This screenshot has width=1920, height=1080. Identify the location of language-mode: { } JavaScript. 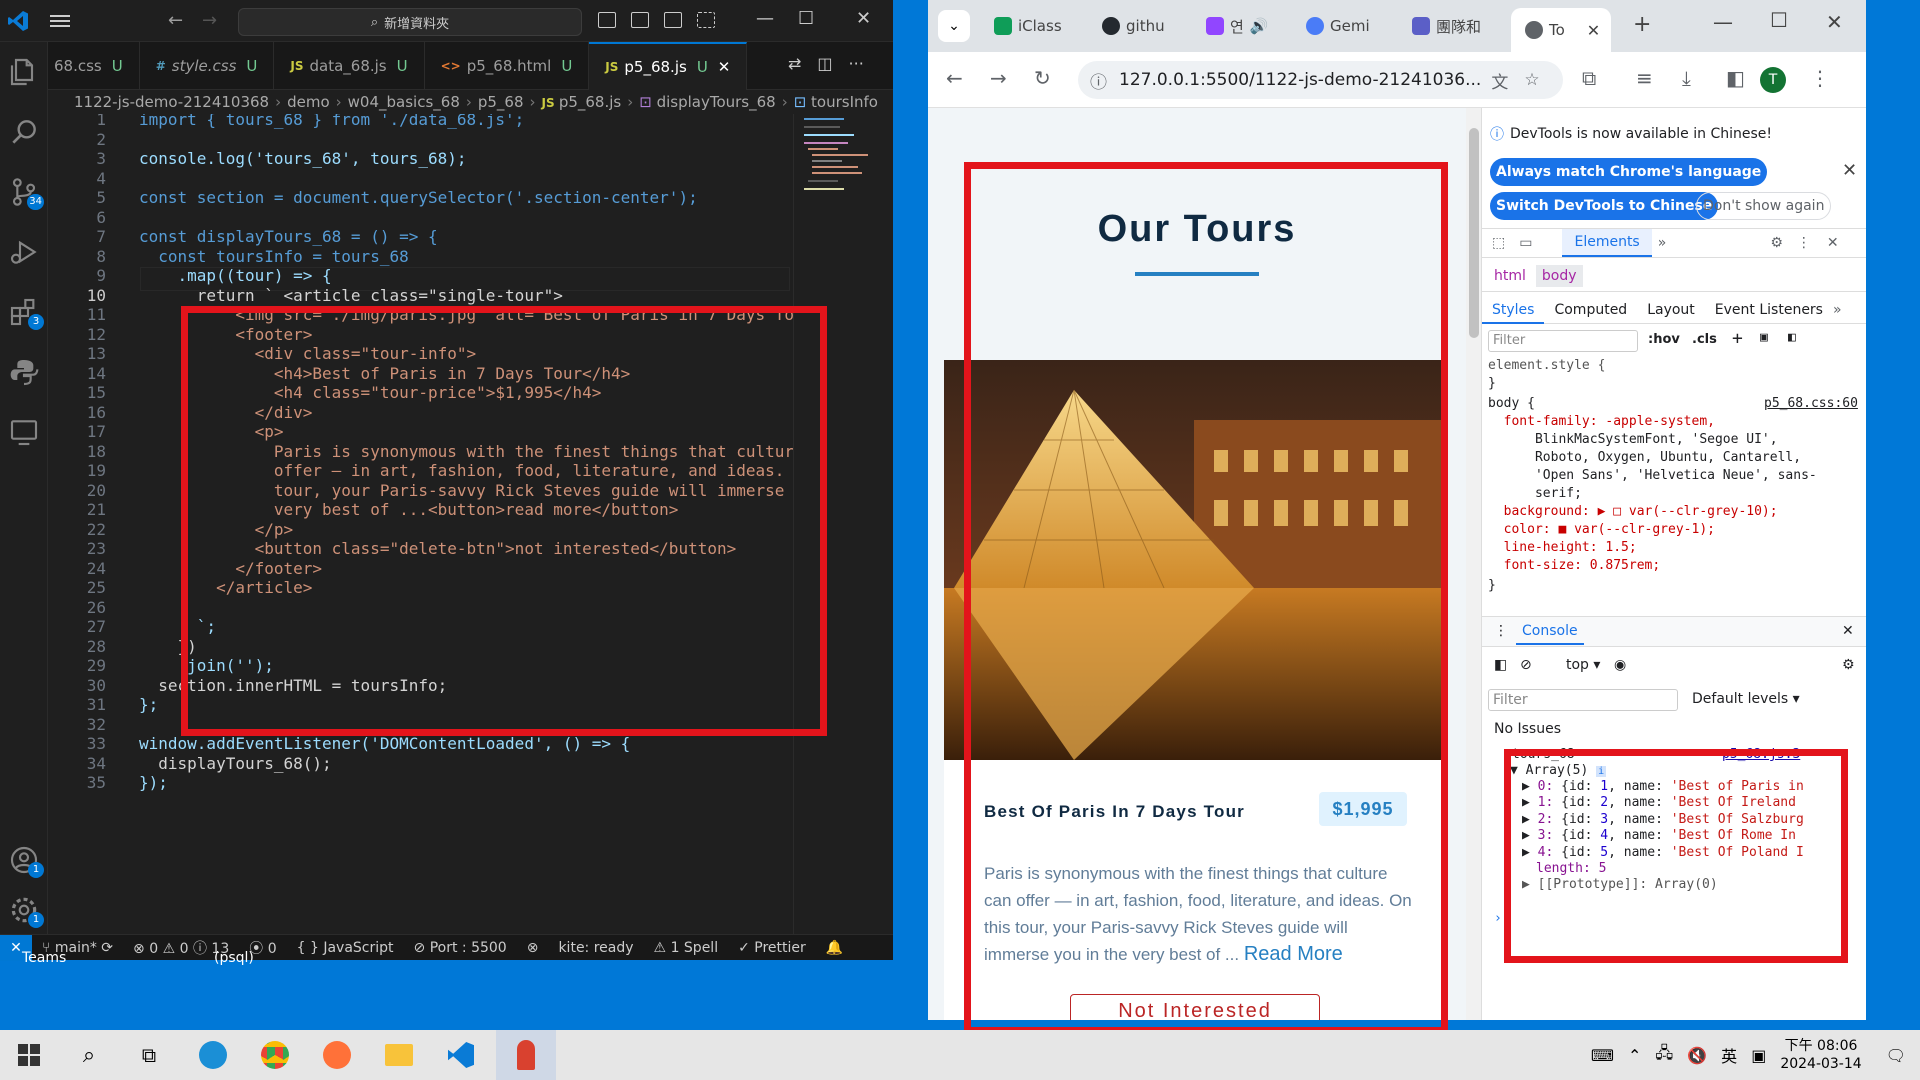
(345, 948).